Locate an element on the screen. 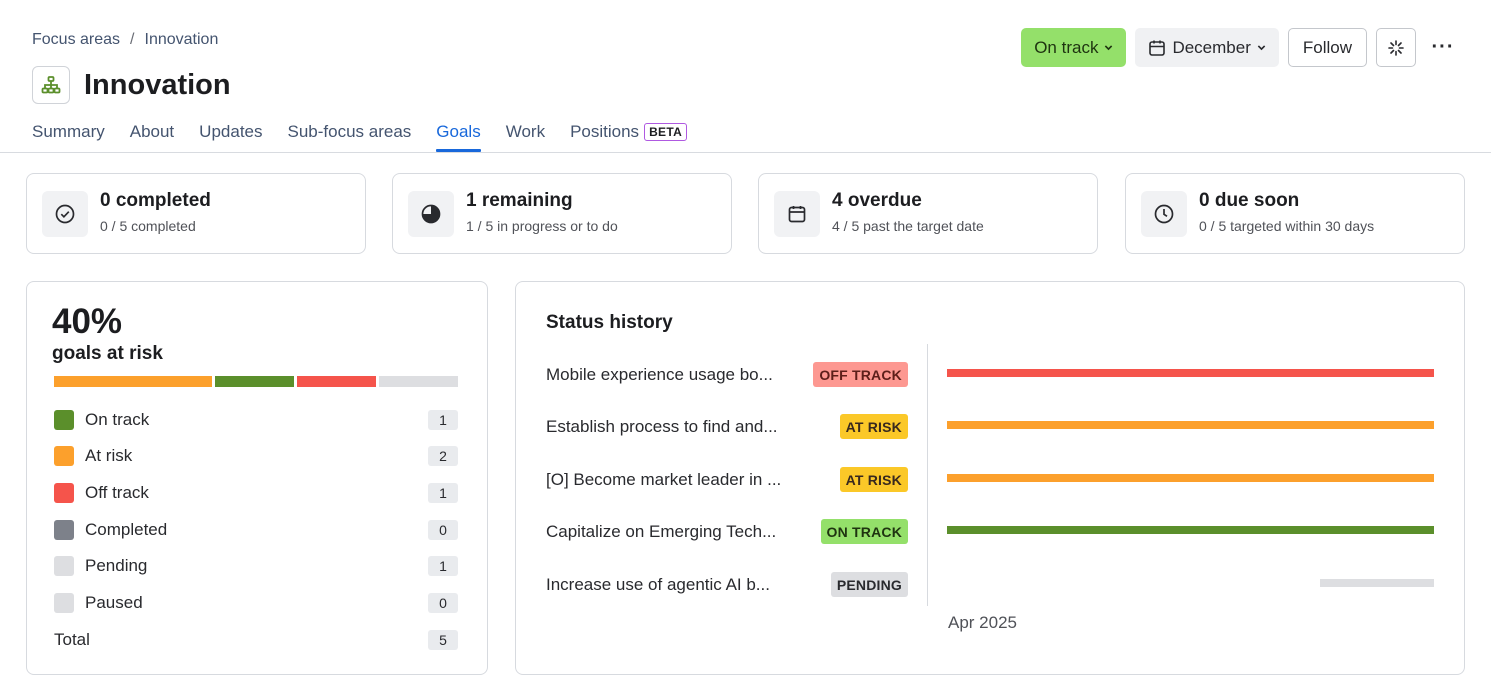 Image resolution: width=1491 pixels, height=694 pixels. tab-label: Positions is located at coordinates (605, 131).